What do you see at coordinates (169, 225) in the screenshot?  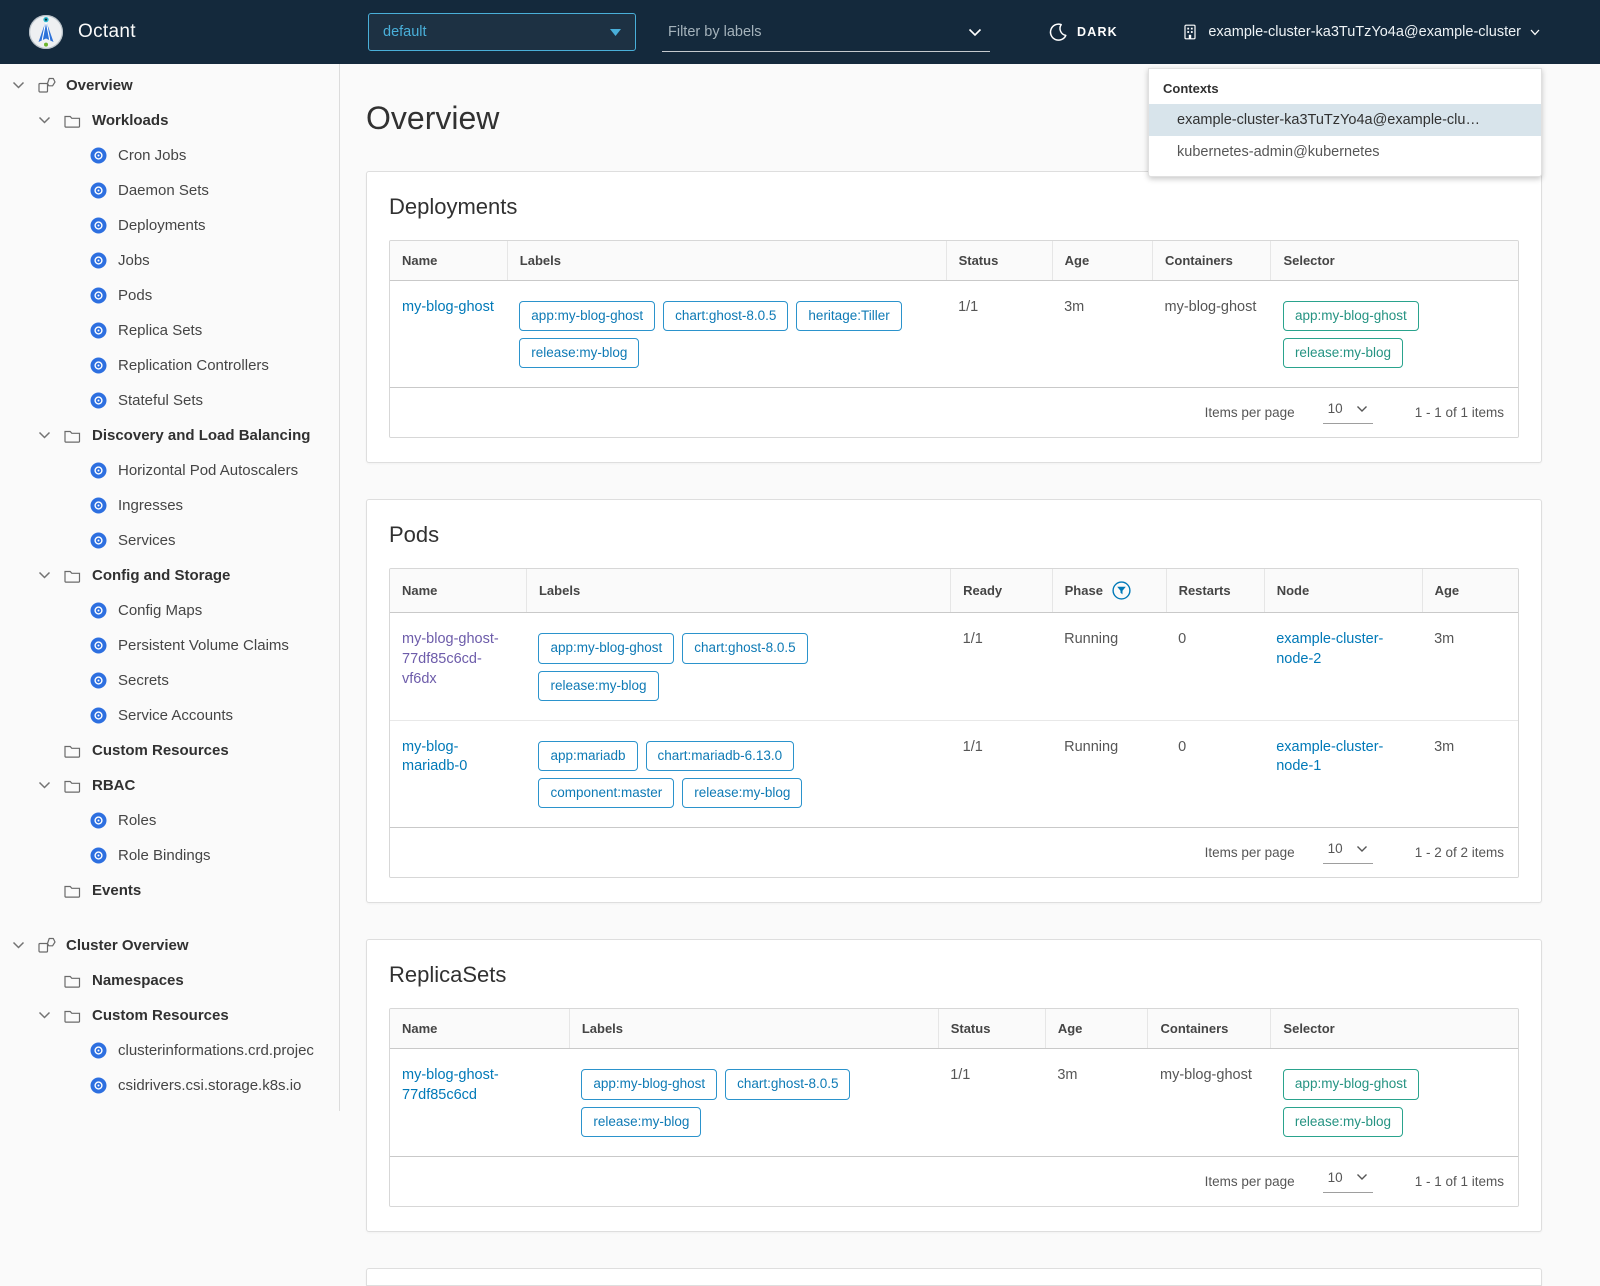 I see `sidebar-item-deployments: Deployments` at bounding box center [169, 225].